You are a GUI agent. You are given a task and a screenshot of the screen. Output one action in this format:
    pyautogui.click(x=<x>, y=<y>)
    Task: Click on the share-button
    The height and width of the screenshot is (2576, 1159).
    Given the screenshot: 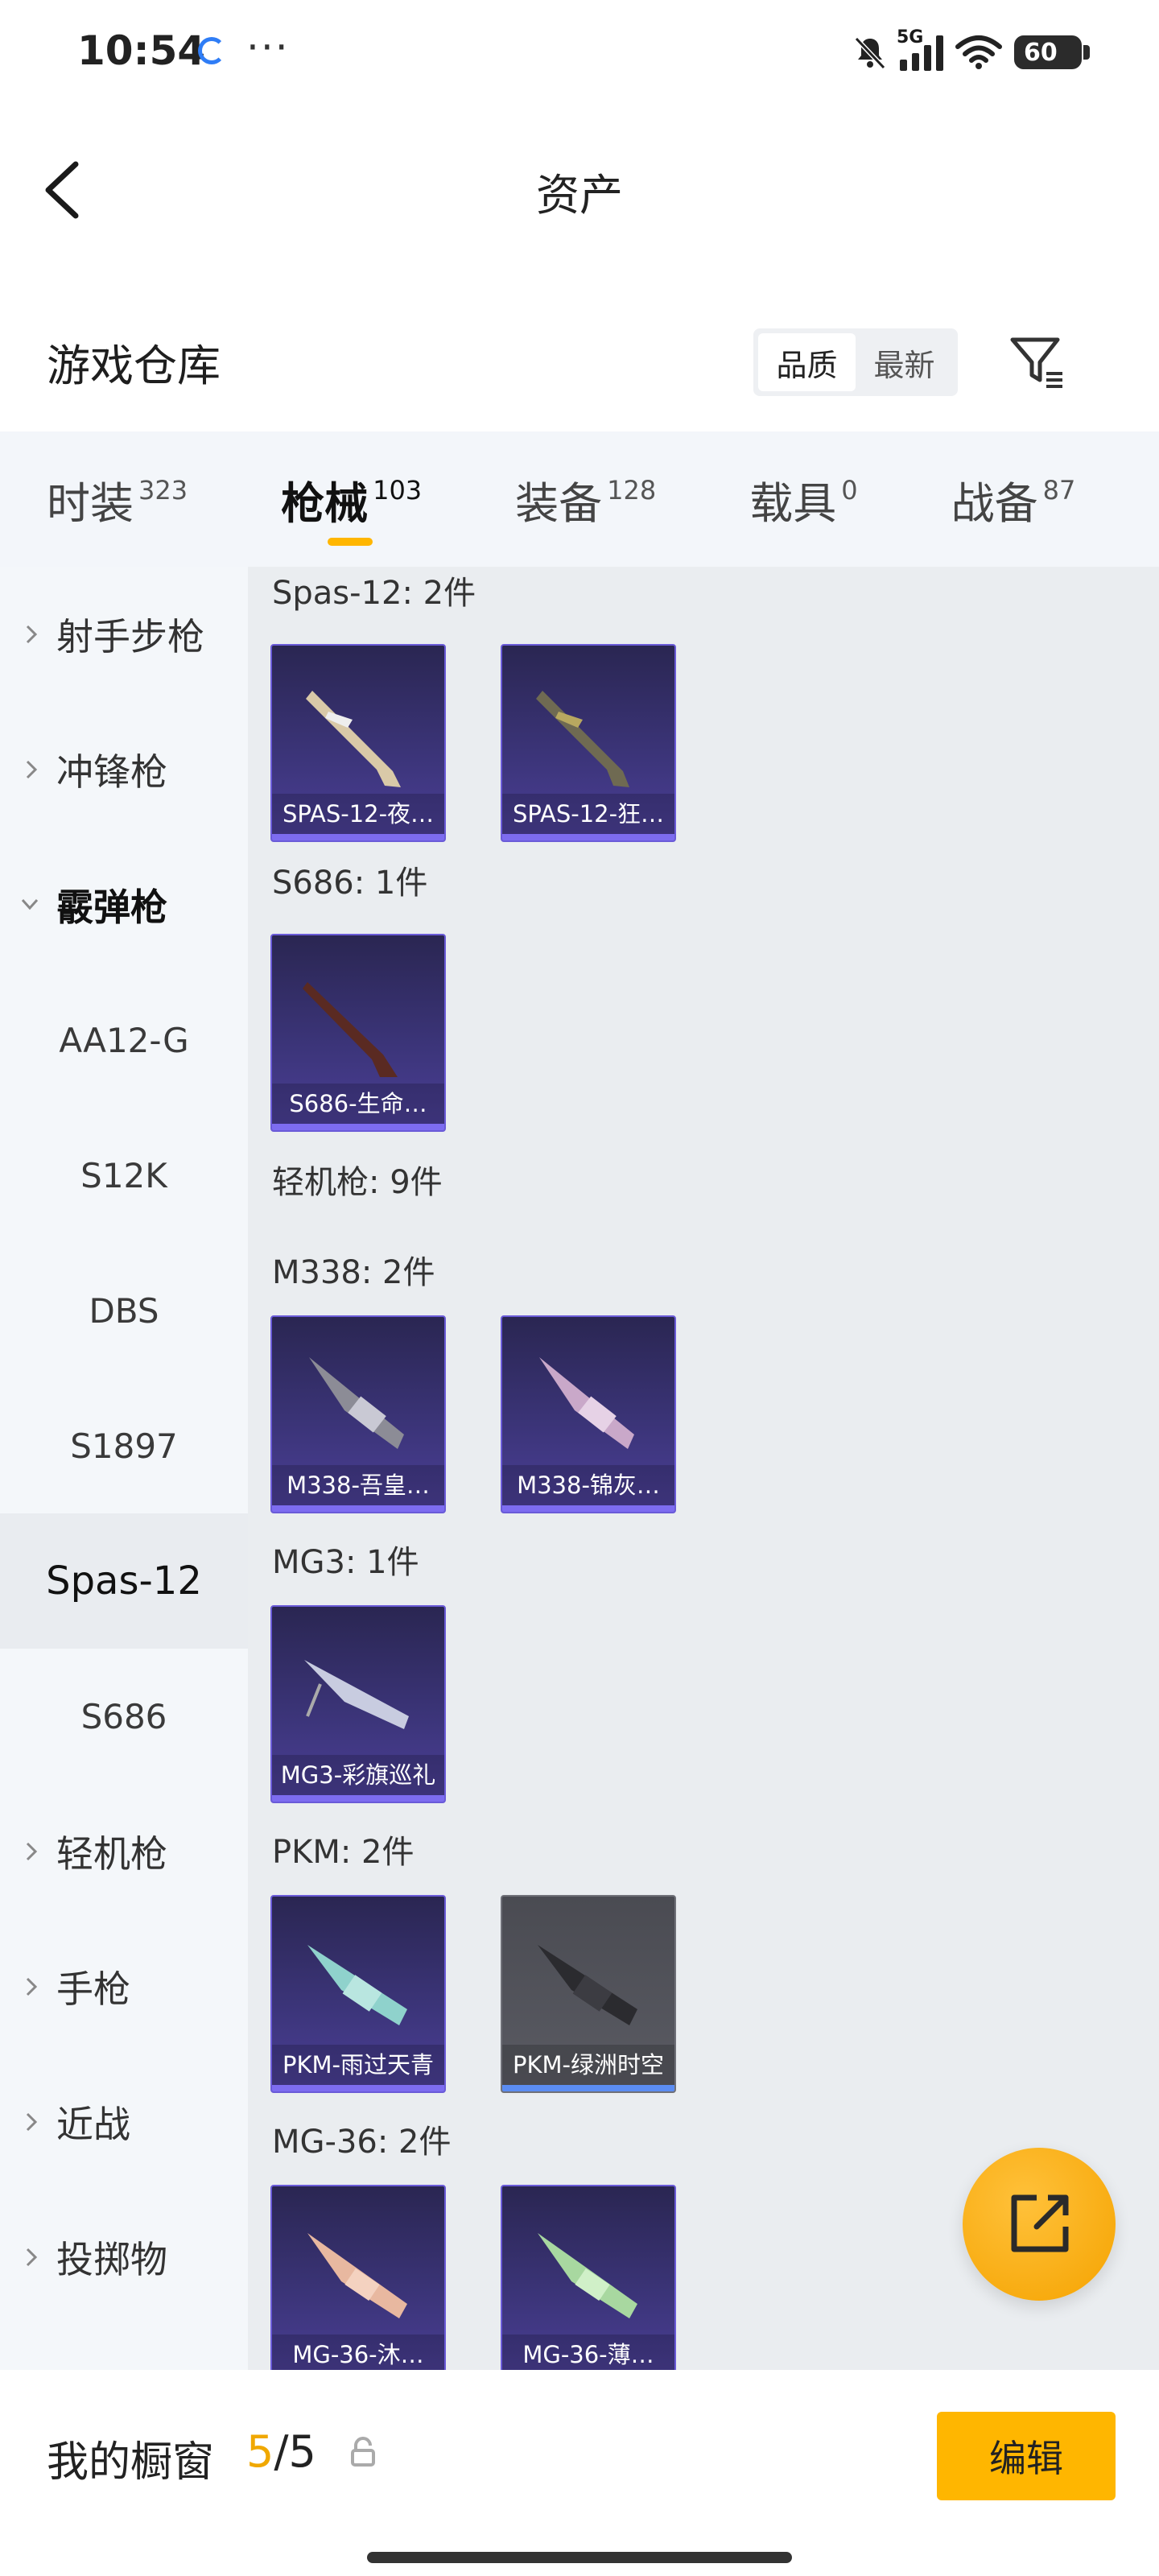 What is the action you would take?
    pyautogui.click(x=1039, y=2224)
    